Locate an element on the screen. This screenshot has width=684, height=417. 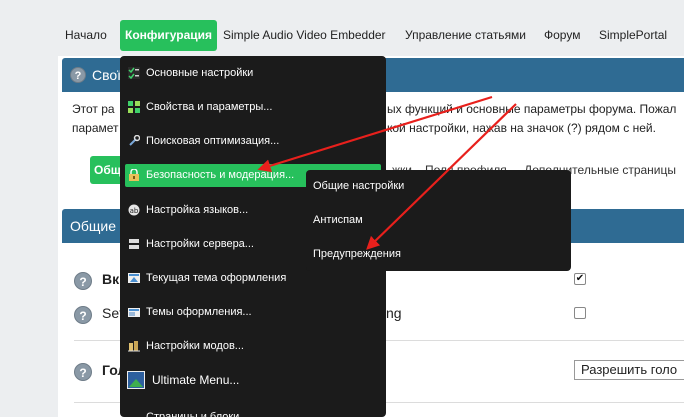
arrow-to-warnings-item is located at coordinates (441, 176).